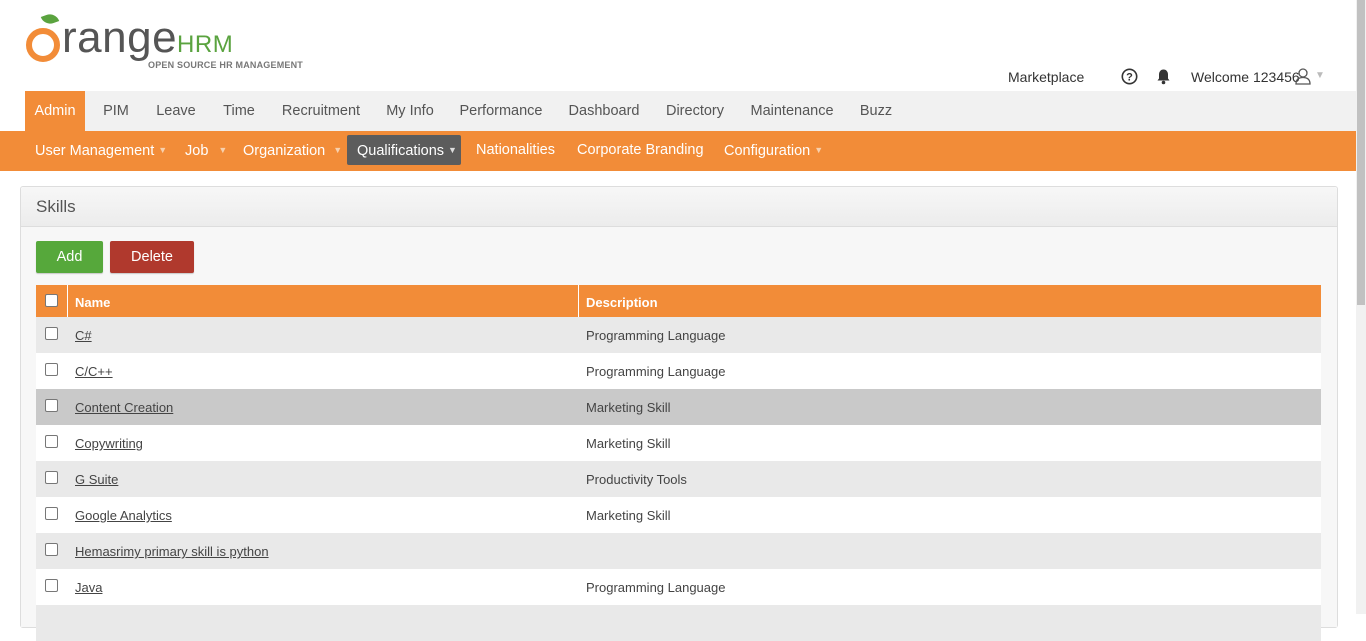  Describe the element at coordinates (51, 300) in the screenshot. I see `select-all-checkbox` at that location.